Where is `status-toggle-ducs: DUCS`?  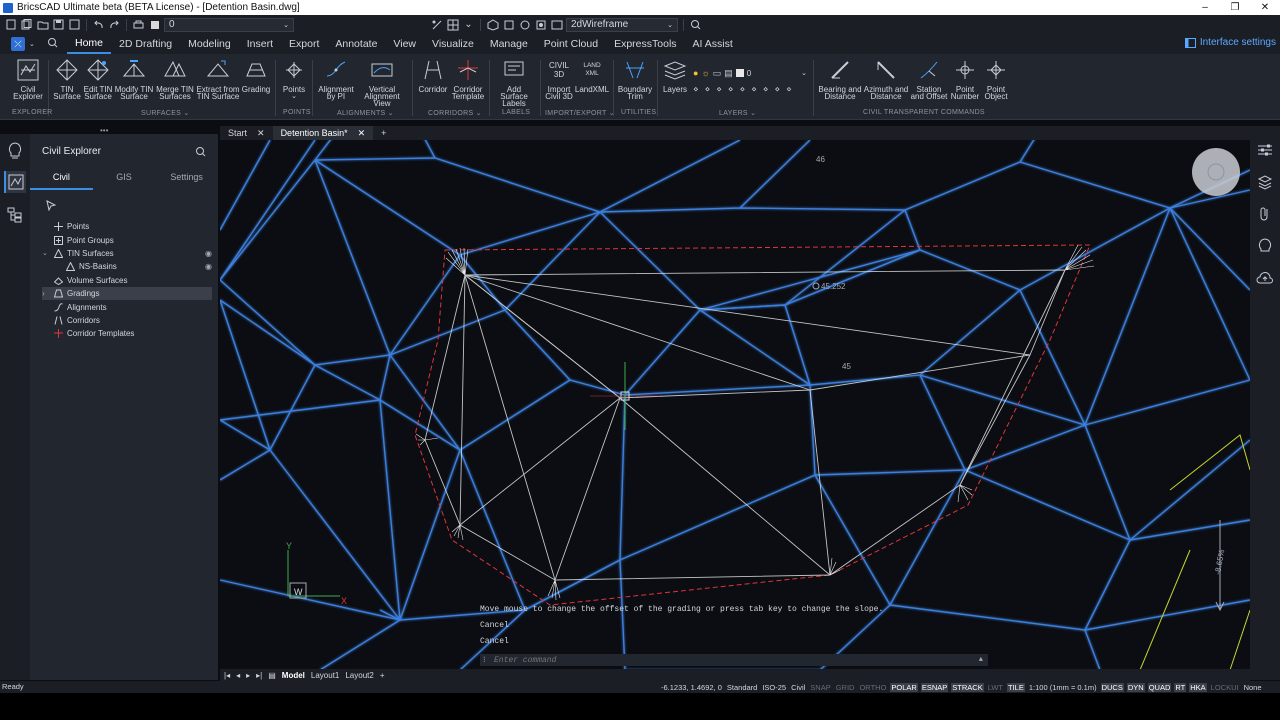 status-toggle-ducs: DUCS is located at coordinates (1112, 687).